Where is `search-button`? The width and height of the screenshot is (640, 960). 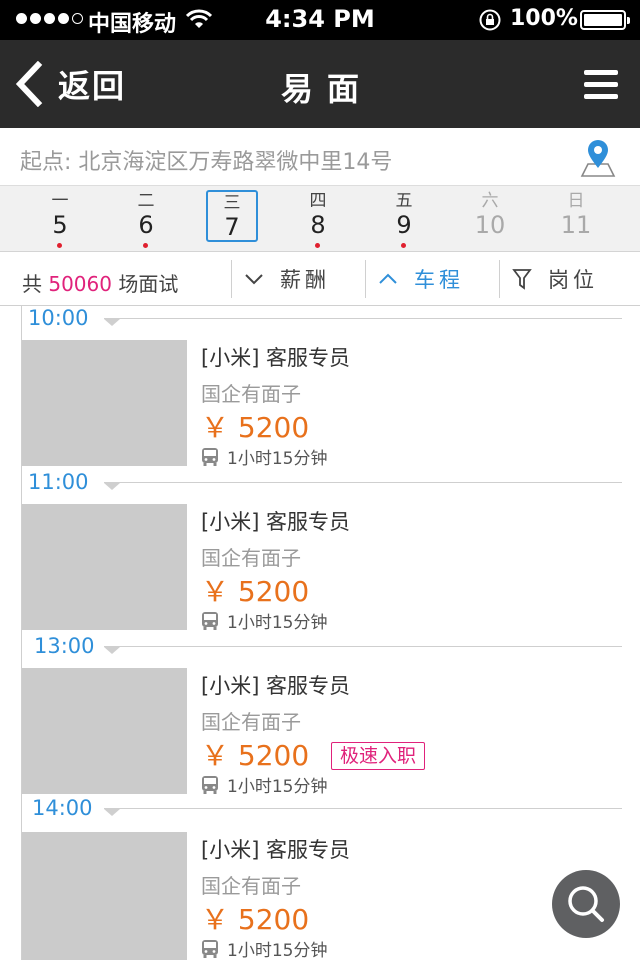 search-button is located at coordinates (586, 904).